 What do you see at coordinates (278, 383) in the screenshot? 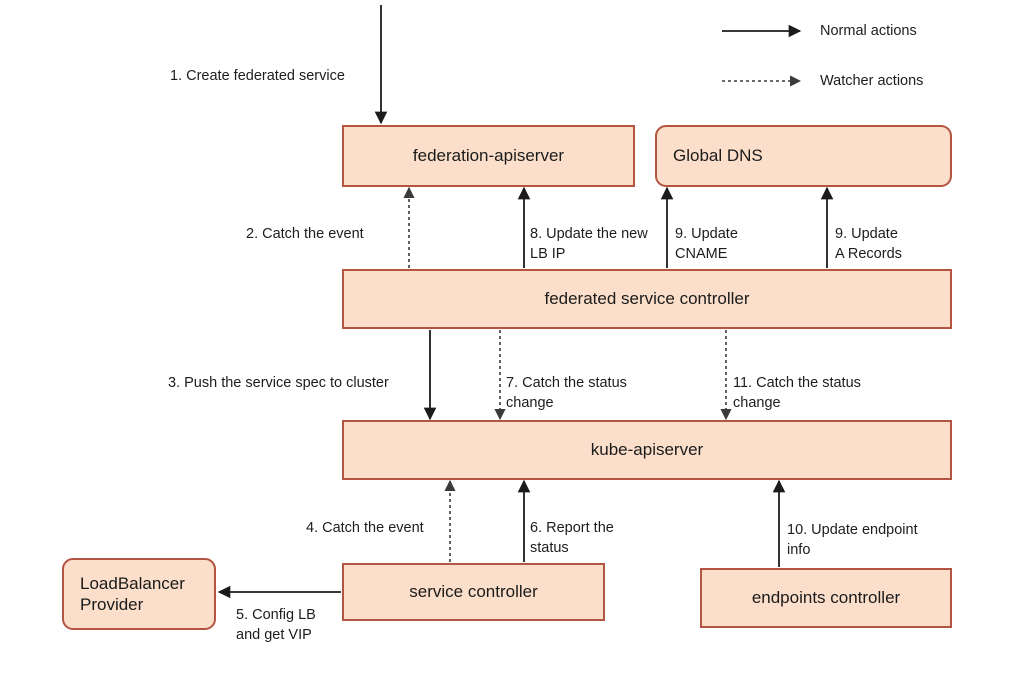
I see `edge-label-step-3: 3. Push the service spec to cluster` at bounding box center [278, 383].